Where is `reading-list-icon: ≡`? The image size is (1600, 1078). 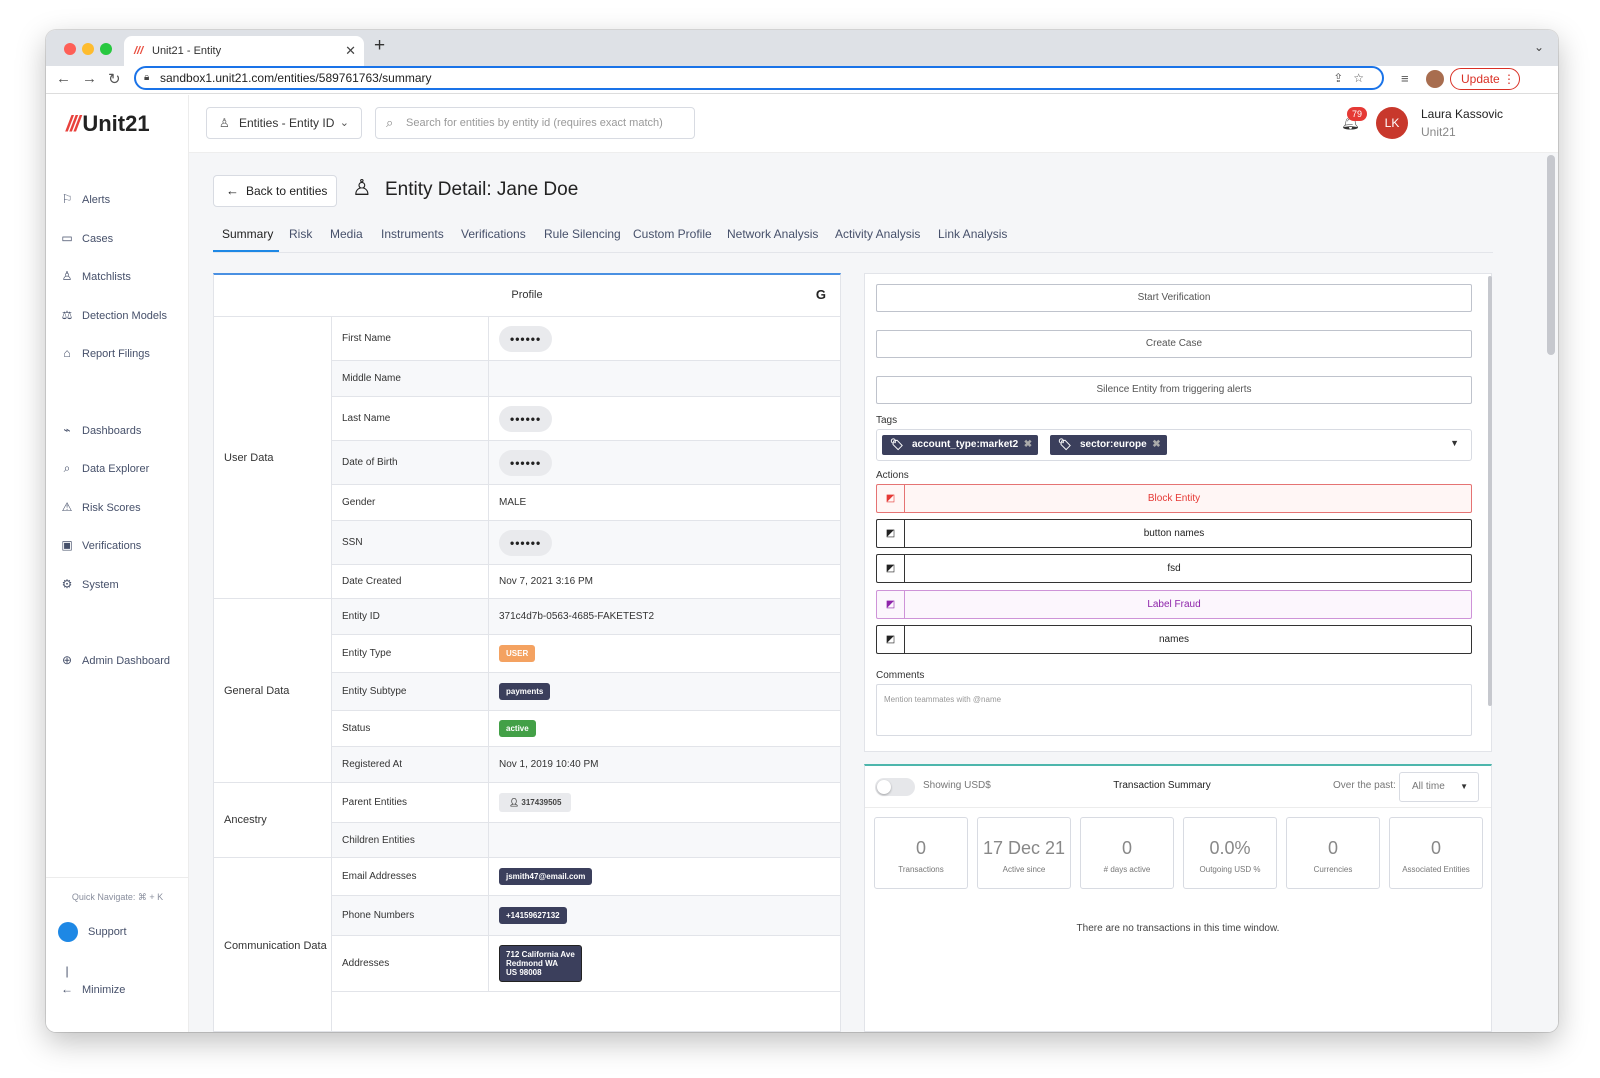
reading-list-icon: ≡ is located at coordinates (1405, 78).